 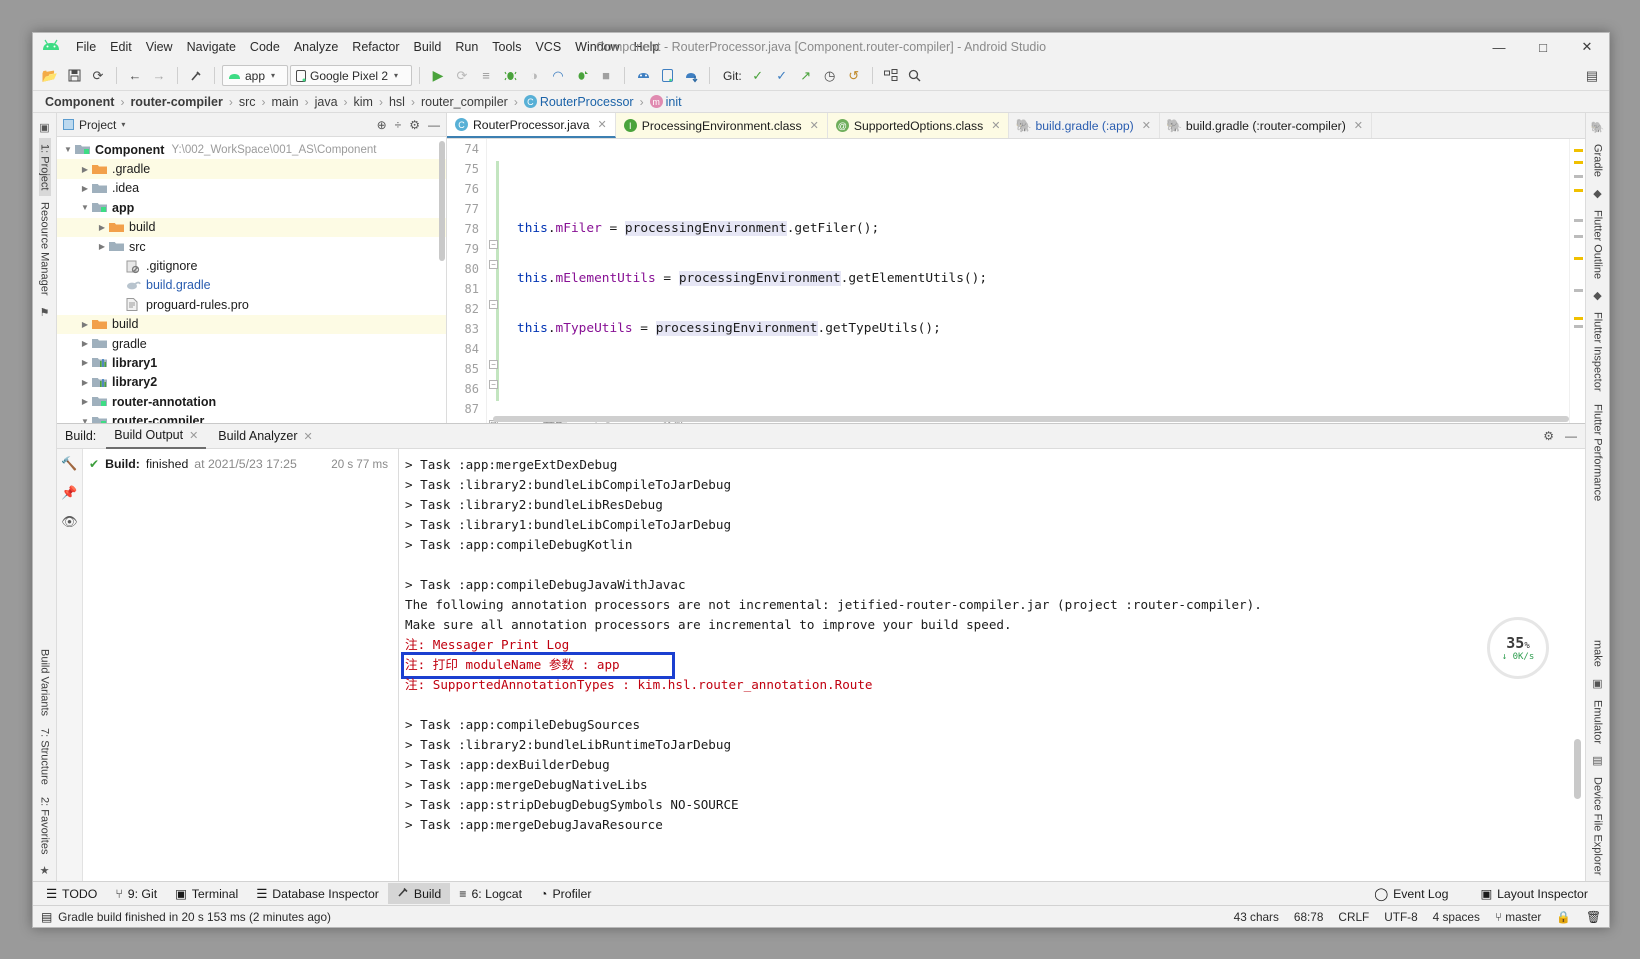 I want to click on editor-marker-strip, so click(x=1577, y=281).